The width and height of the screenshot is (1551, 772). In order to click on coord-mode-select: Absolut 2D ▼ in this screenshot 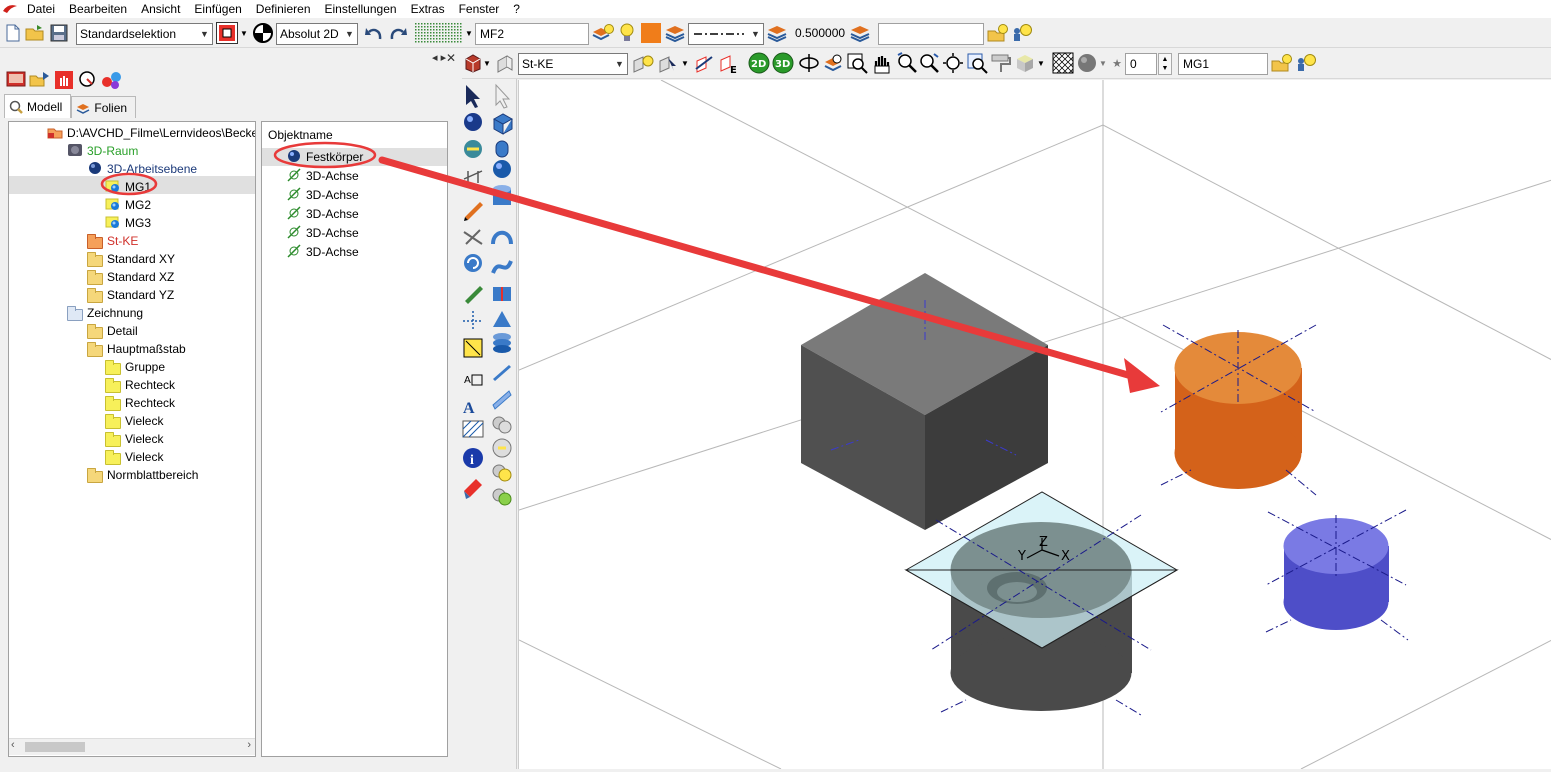, I will do `click(317, 34)`.